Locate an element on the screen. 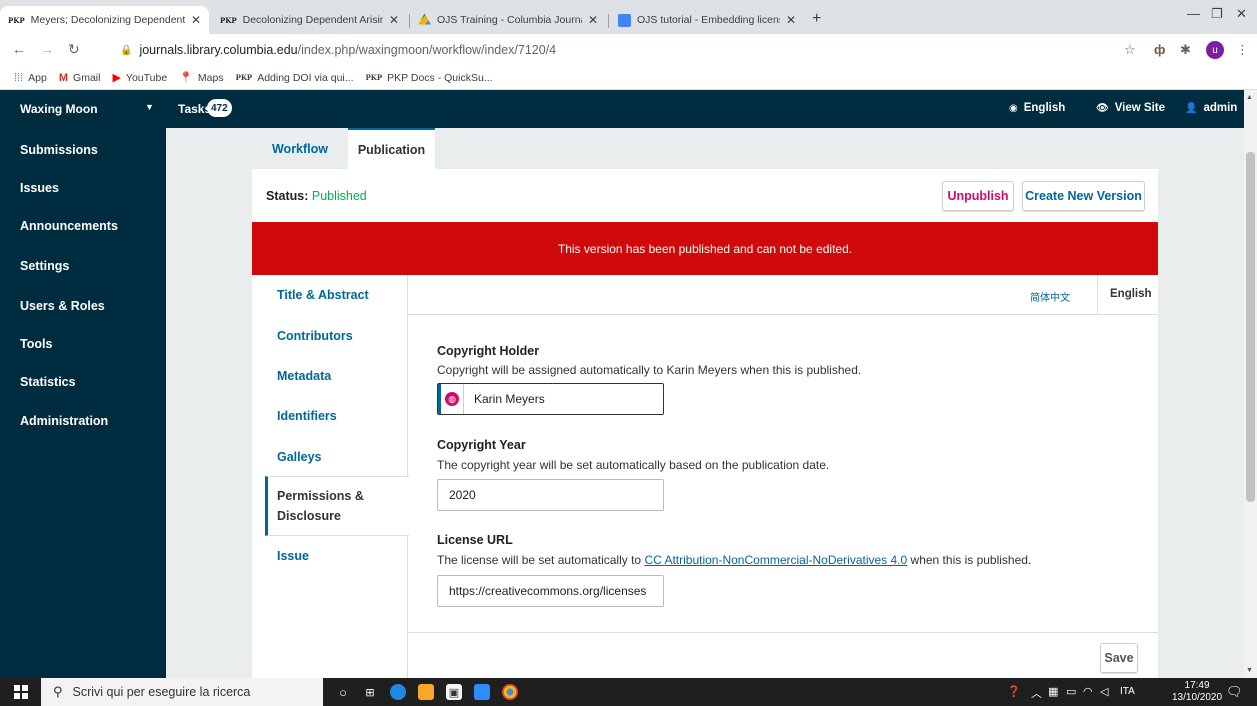  new-tab-button: + is located at coordinates (816, 19).